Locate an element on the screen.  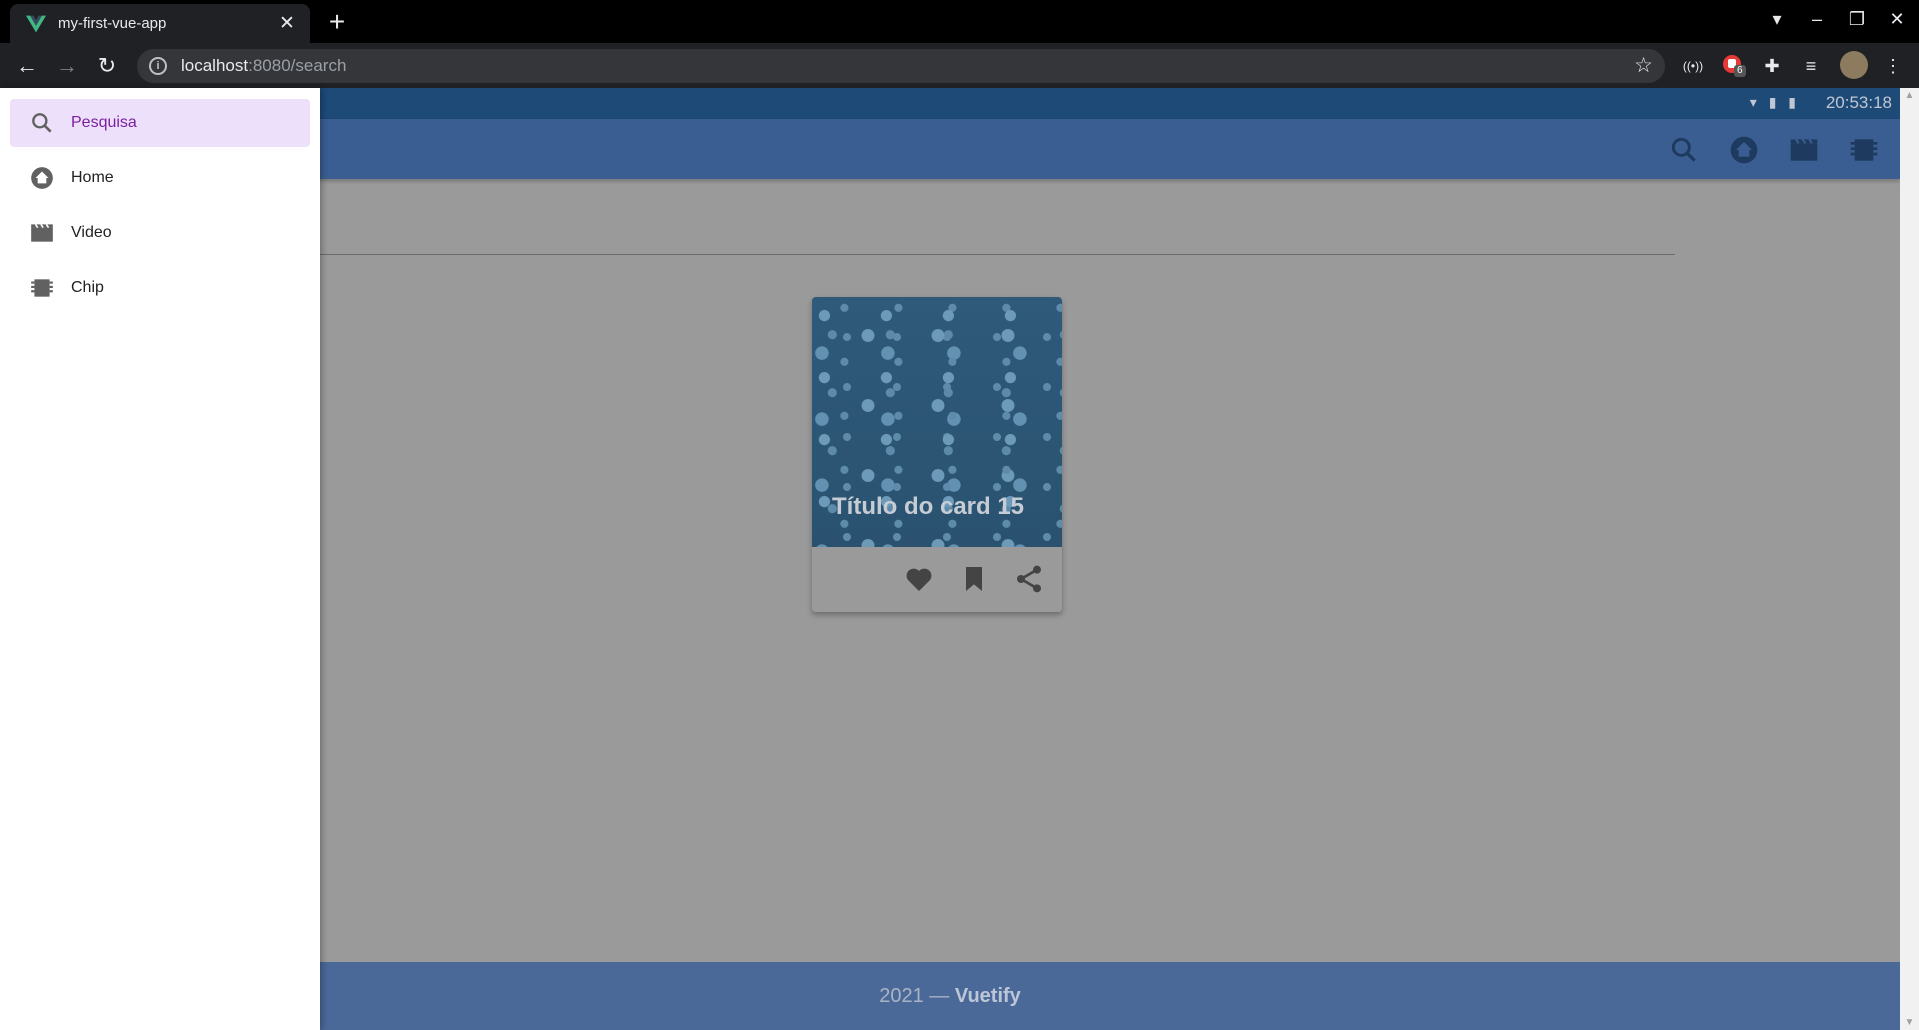
nav-item-home: Home is located at coordinates (160, 178).